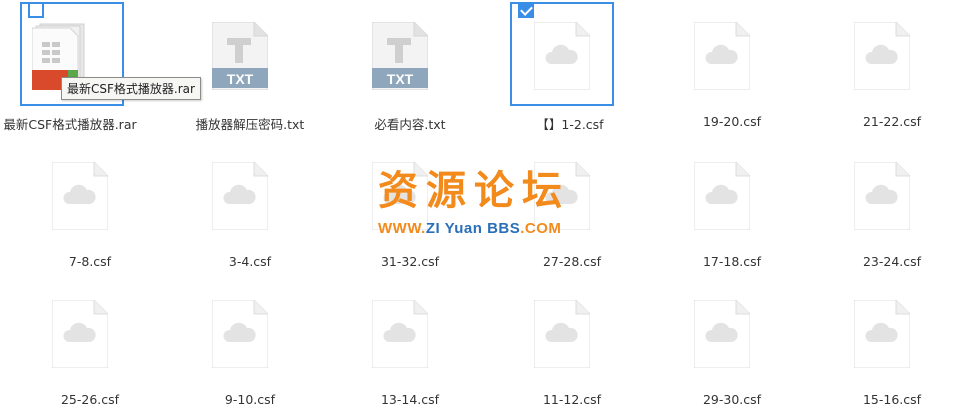 This screenshot has height=412, width=965. What do you see at coordinates (572, 261) in the screenshot?
I see `file-name: 27-28.csf` at bounding box center [572, 261].